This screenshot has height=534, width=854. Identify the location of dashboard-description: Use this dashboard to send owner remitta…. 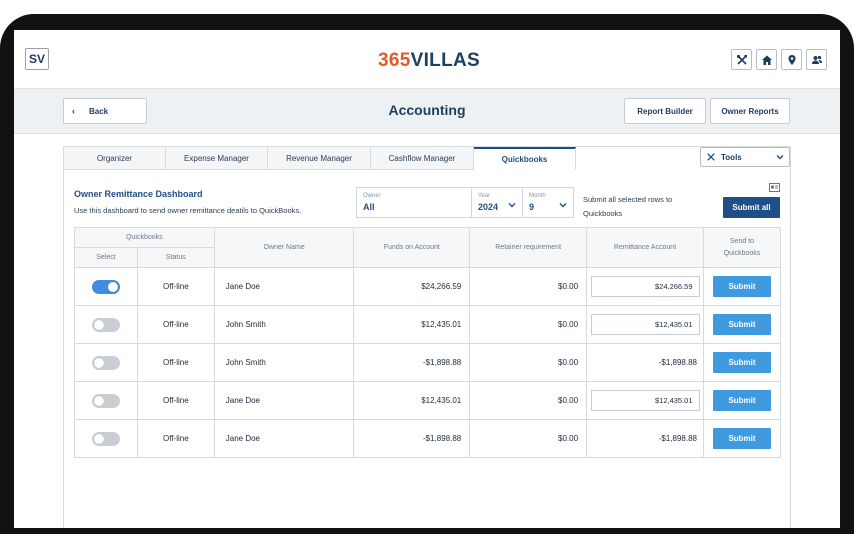
(188, 210).